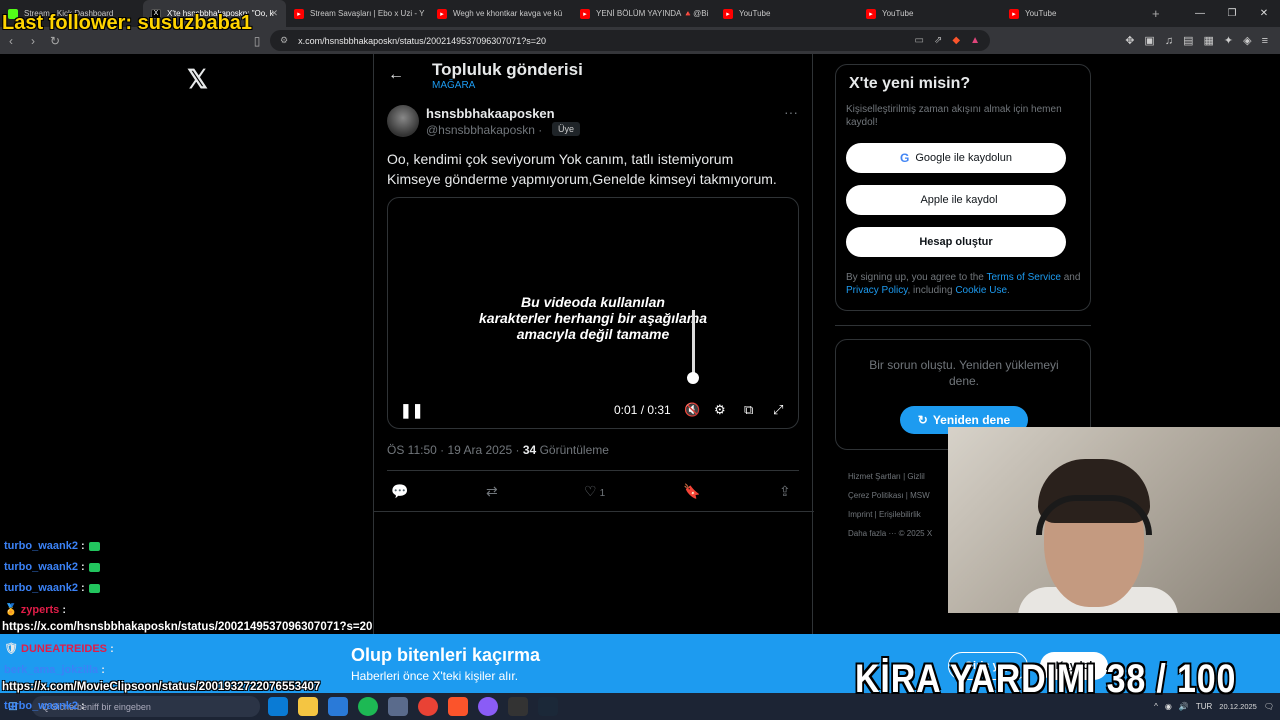 This screenshot has width=1280, height=720. Describe the element at coordinates (278, 706) in the screenshot. I see `edge-icon` at that location.